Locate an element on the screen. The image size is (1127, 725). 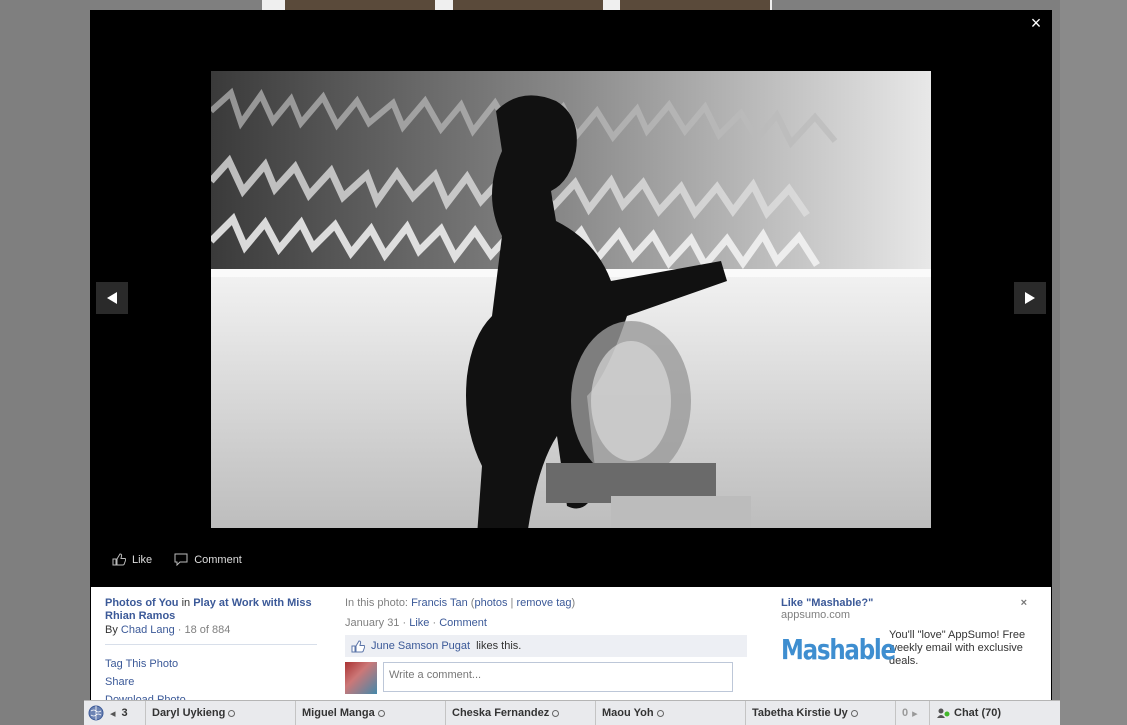
chat-tab: Maou Yoh is located at coordinates (671, 712).